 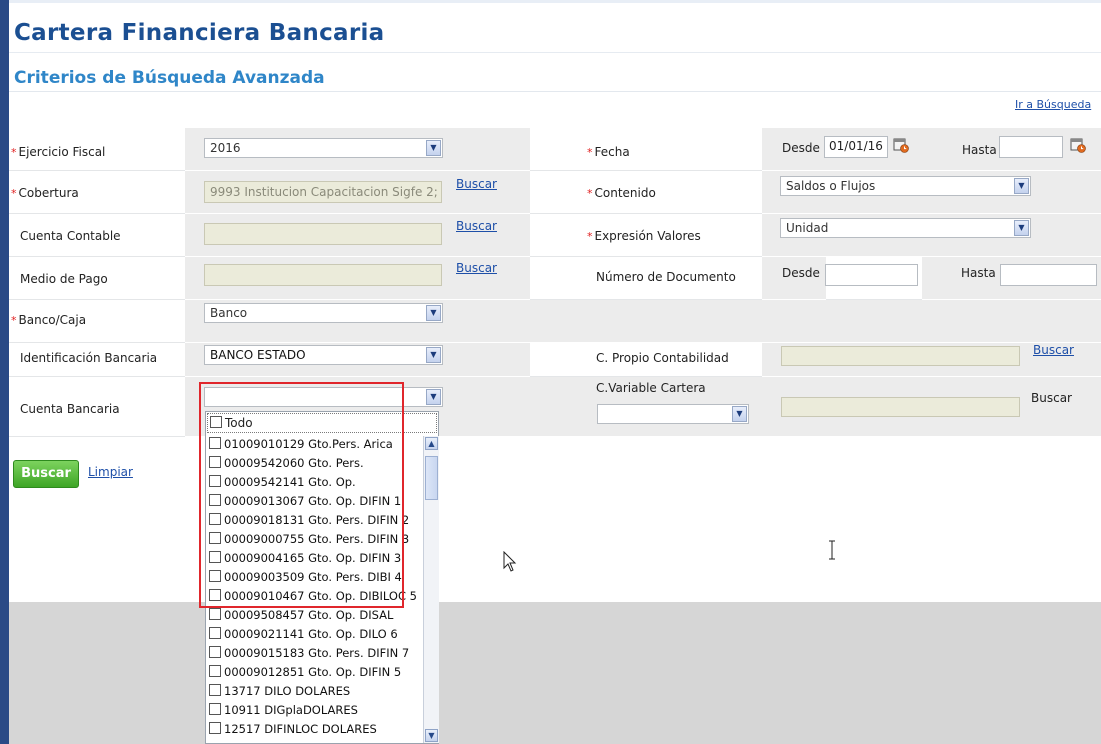 What do you see at coordinates (476, 268) in the screenshot?
I see `medio-pago-buscar-link: Buscar` at bounding box center [476, 268].